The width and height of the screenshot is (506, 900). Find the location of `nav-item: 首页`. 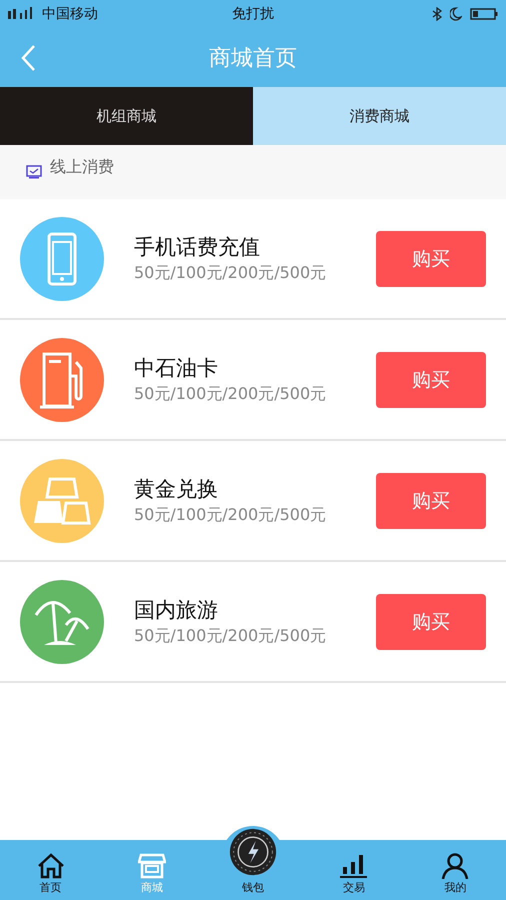

nav-item: 首页 is located at coordinates (51, 876).